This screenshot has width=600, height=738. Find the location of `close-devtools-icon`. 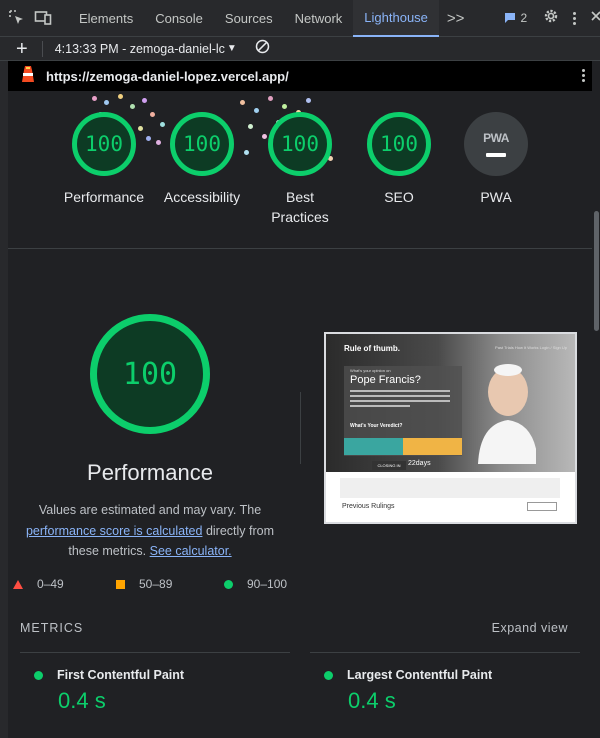

close-devtools-icon is located at coordinates (595, 18).